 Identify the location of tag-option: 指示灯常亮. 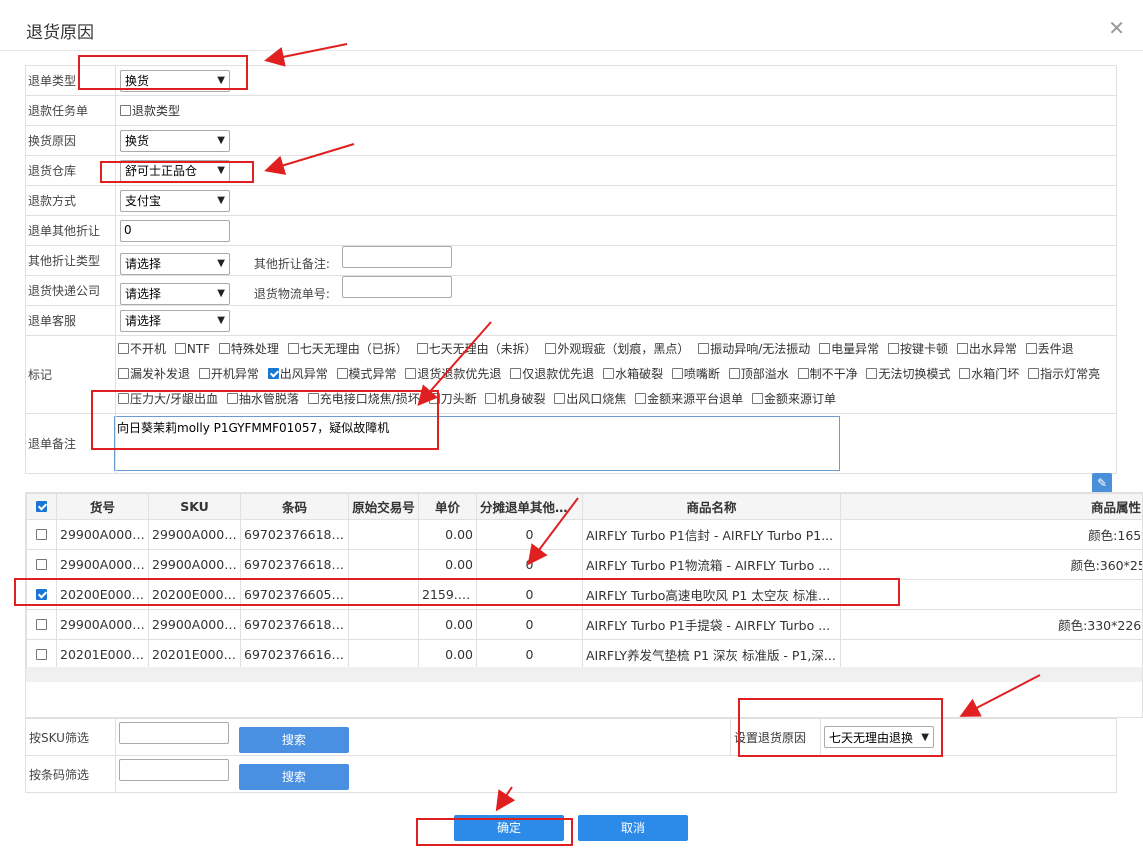
(1064, 374).